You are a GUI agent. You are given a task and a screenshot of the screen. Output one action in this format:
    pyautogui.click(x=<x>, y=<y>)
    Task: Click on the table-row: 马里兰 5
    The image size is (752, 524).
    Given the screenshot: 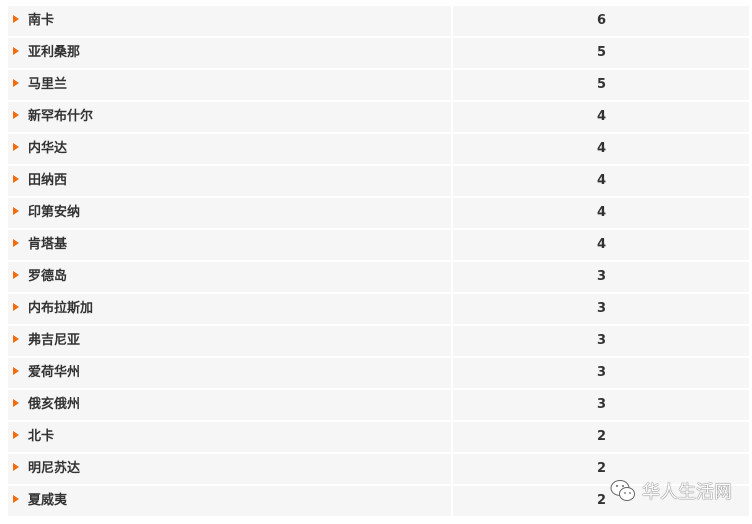 What is the action you would take?
    pyautogui.click(x=378, y=85)
    